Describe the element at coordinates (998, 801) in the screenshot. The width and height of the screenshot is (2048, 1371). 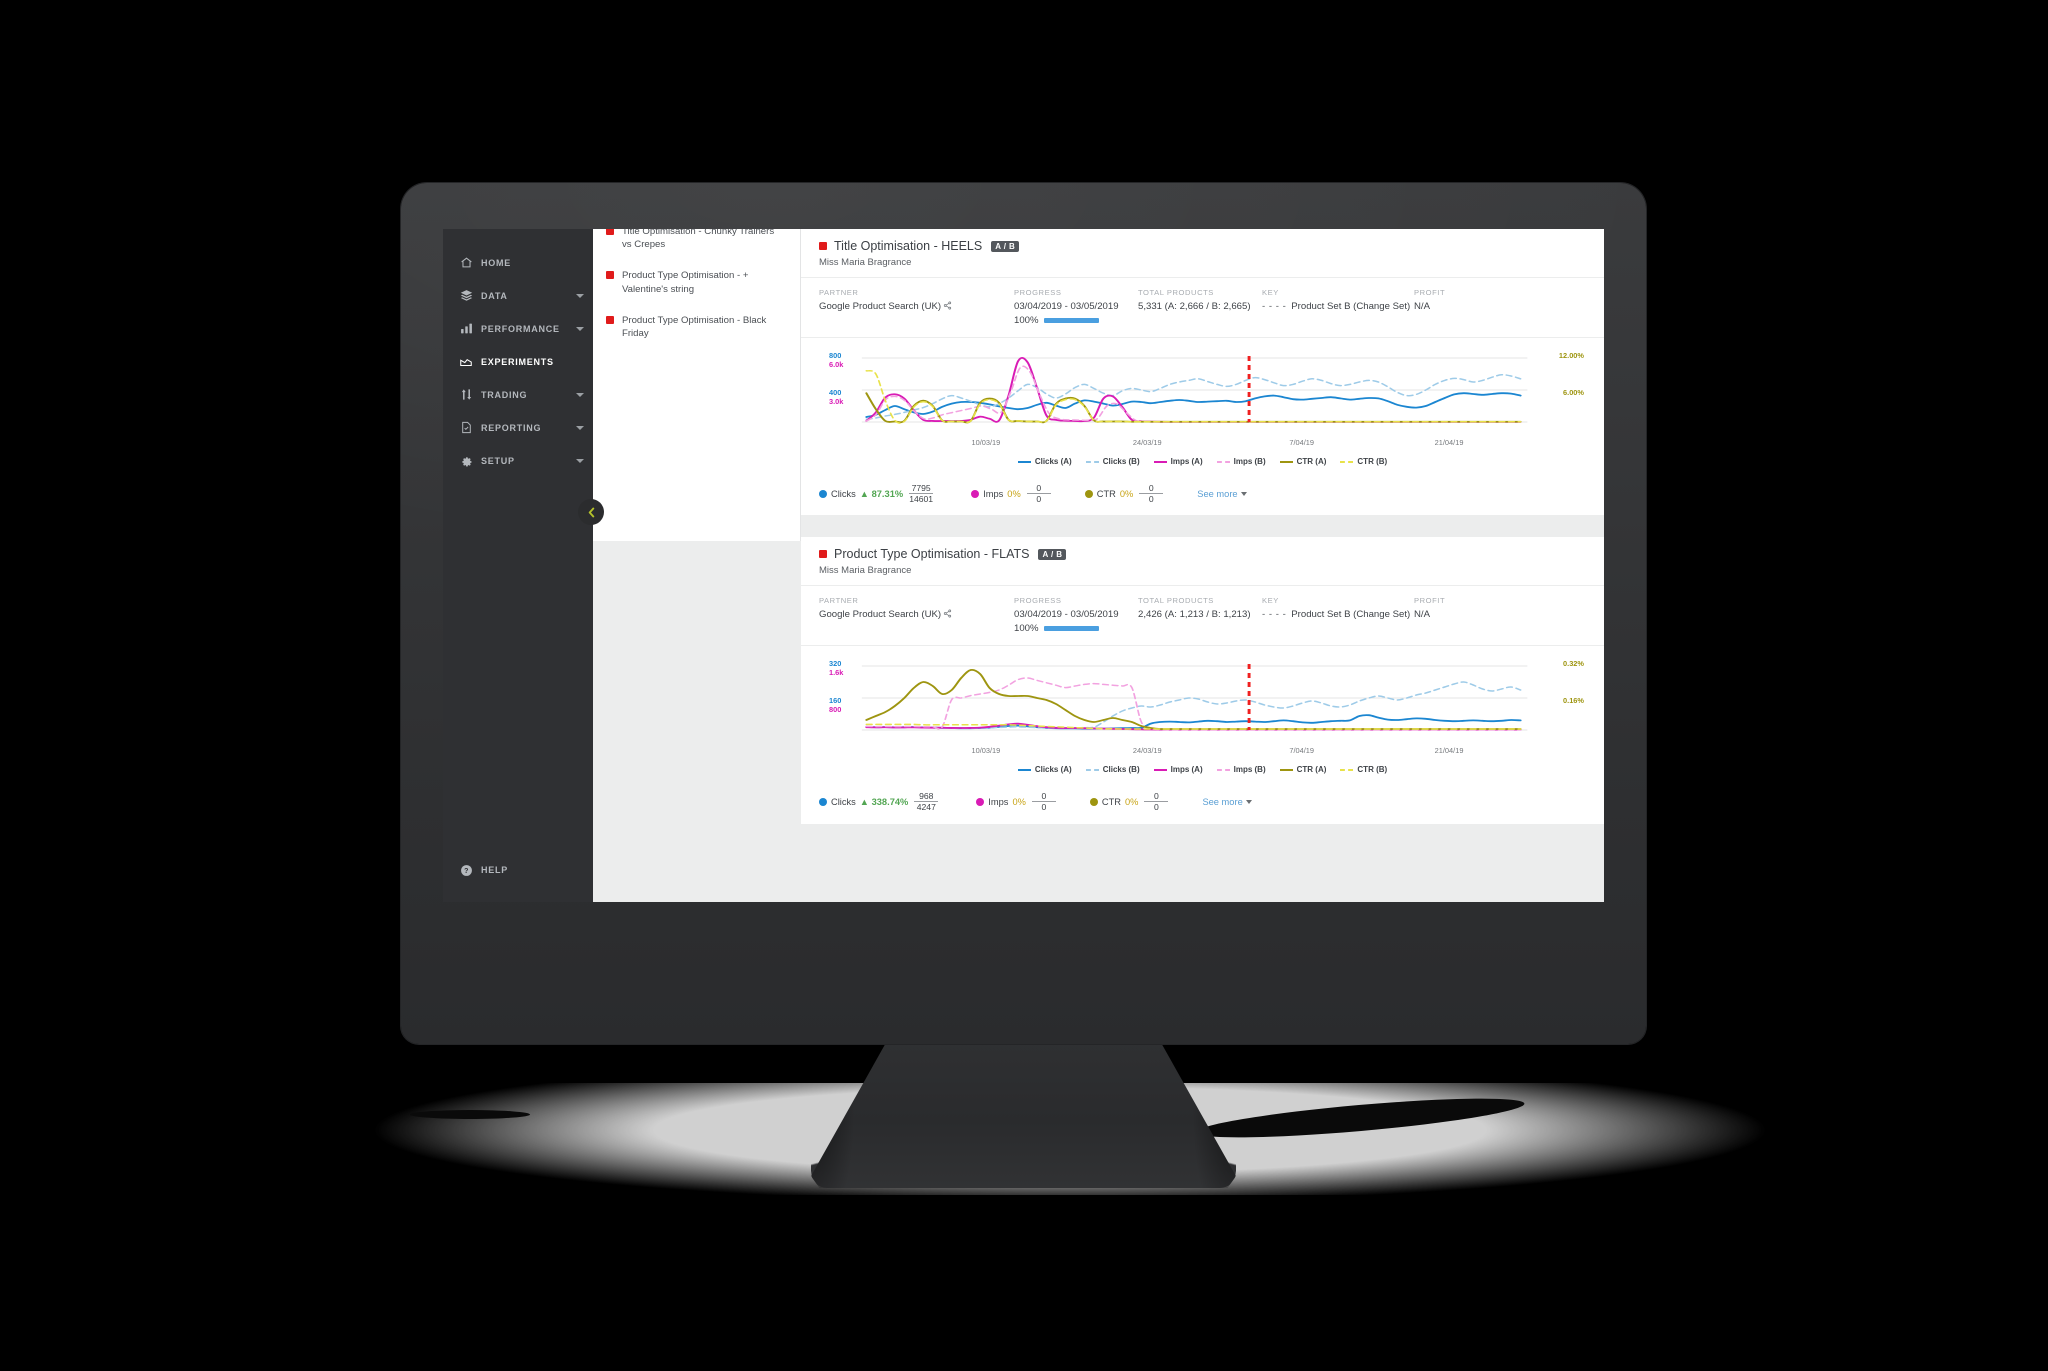
I see `stat-label: Imps` at that location.